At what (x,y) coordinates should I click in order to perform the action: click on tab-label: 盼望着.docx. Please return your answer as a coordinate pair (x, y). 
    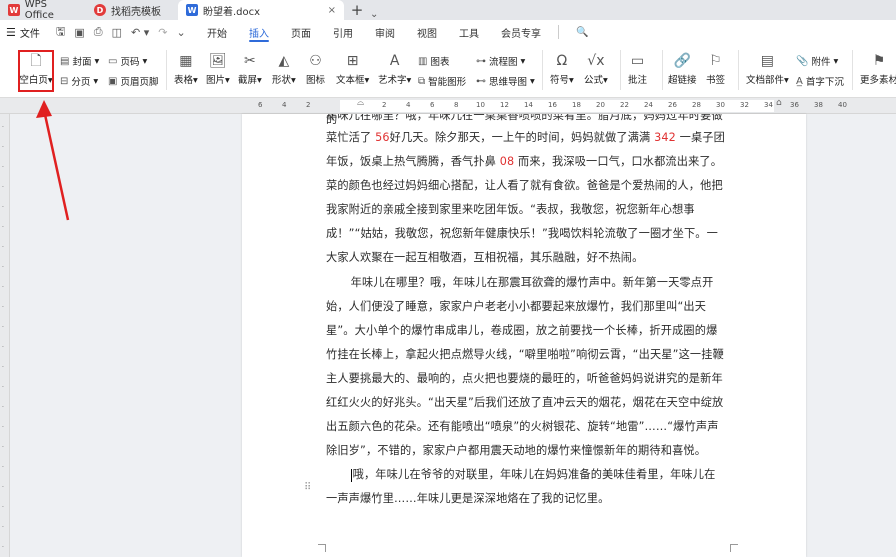
    Looking at the image, I should click on (232, 12).